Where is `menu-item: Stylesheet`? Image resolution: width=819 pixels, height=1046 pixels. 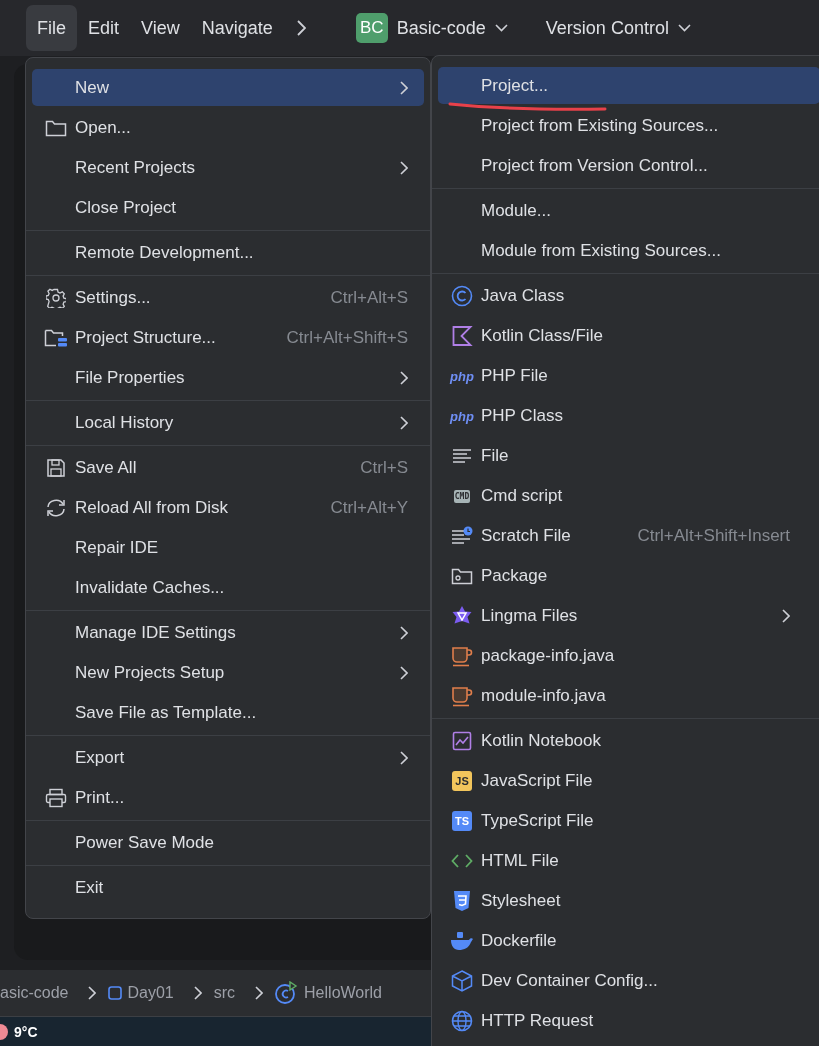
menu-item: Stylesheet is located at coordinates (628, 901).